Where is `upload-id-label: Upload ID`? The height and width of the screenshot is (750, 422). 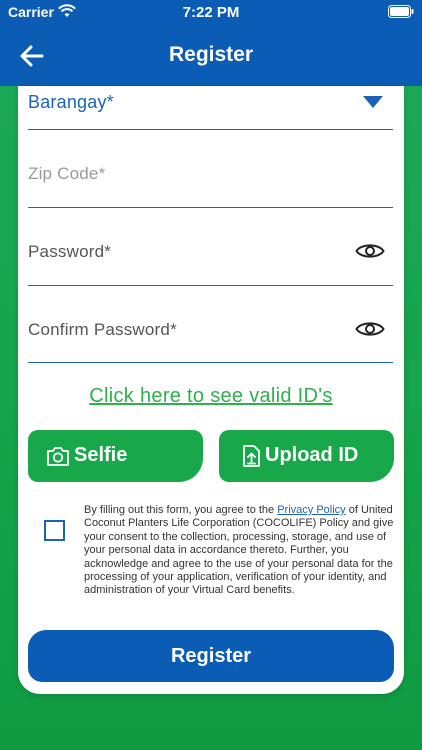
upload-id-label: Upload ID is located at coordinates (312, 455).